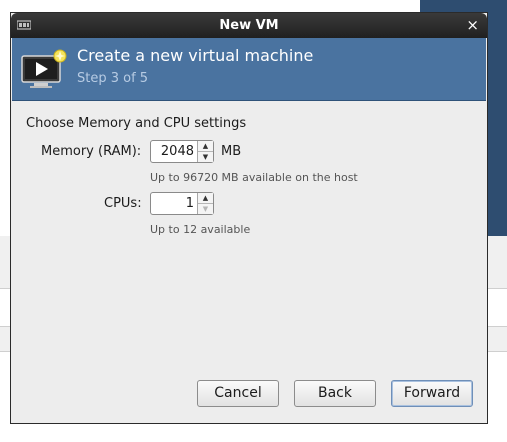  Describe the element at coordinates (205, 209) in the screenshot. I see `cpus-decrement-icon: ▼` at that location.